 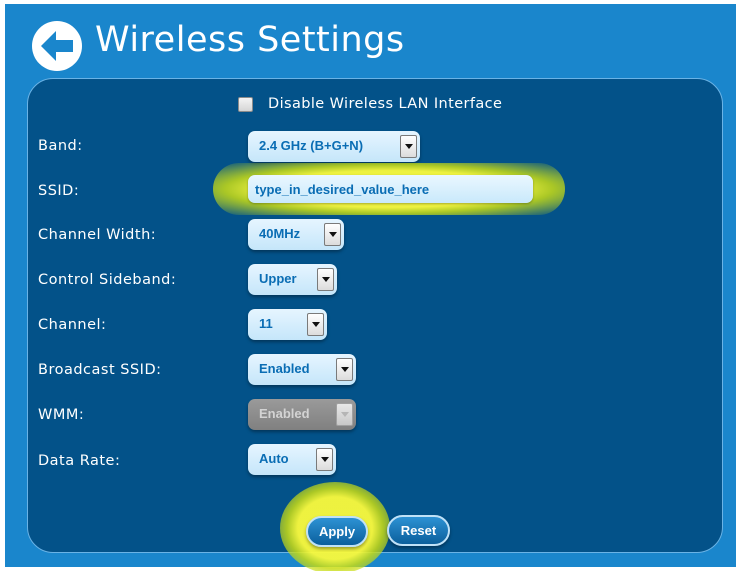 What do you see at coordinates (292, 459) in the screenshot?
I see `data-rate-select: Auto` at bounding box center [292, 459].